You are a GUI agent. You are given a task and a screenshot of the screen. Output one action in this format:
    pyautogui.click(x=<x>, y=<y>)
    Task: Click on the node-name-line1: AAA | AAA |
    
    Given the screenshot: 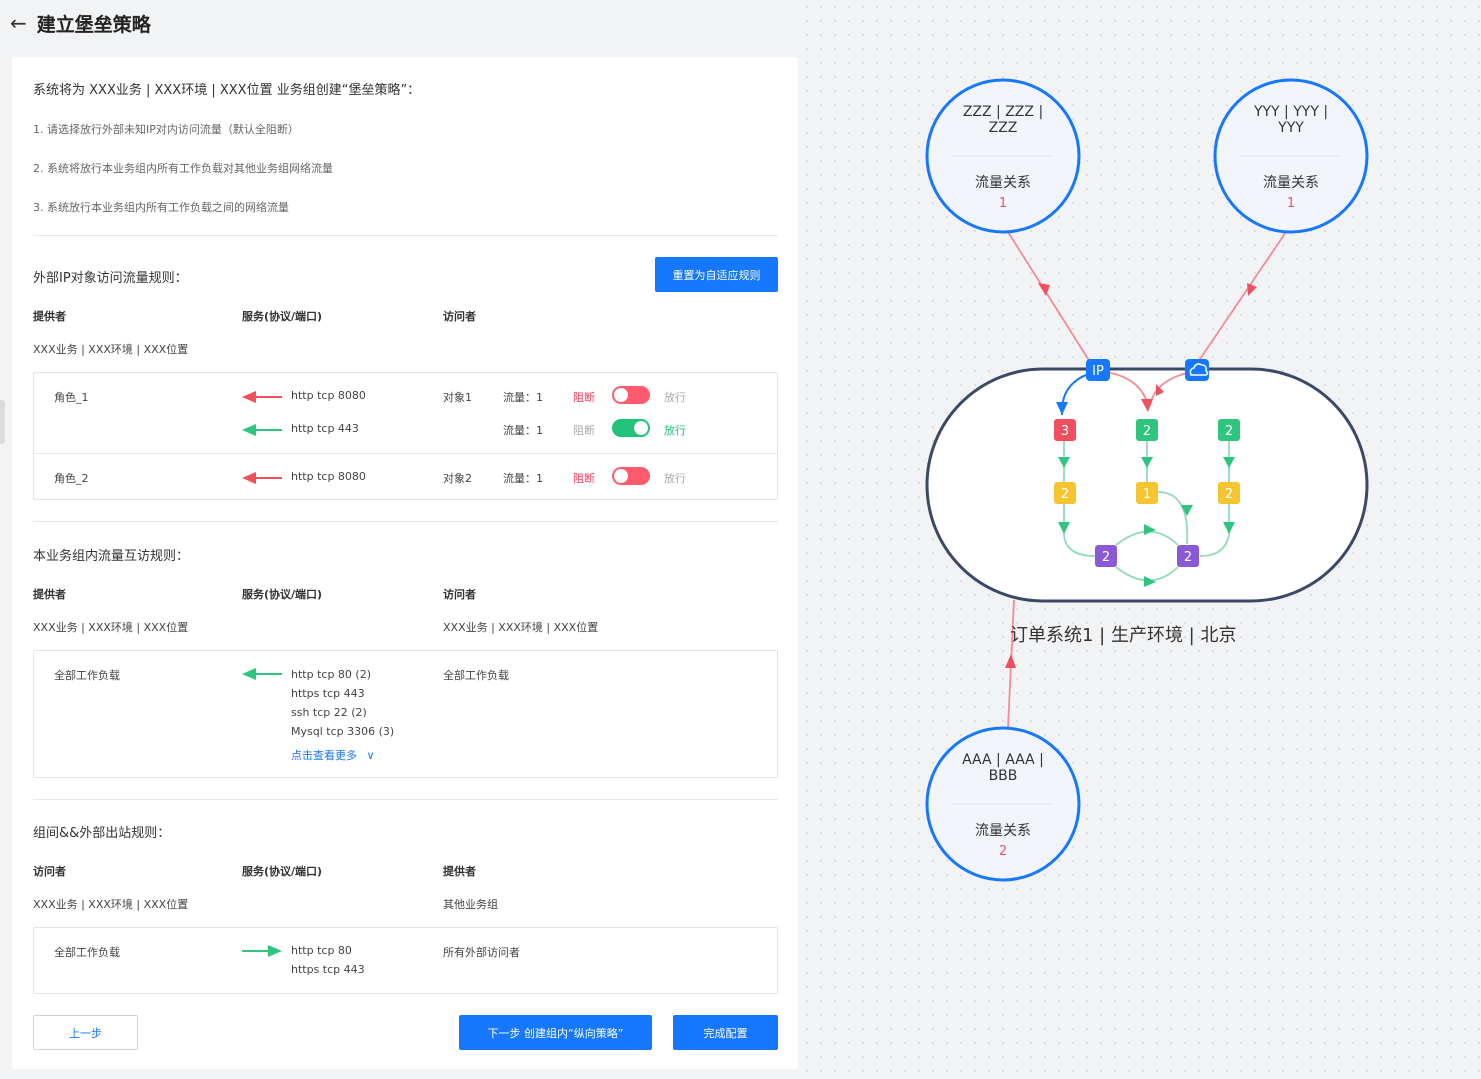 What is the action you would take?
    pyautogui.click(x=1003, y=760)
    